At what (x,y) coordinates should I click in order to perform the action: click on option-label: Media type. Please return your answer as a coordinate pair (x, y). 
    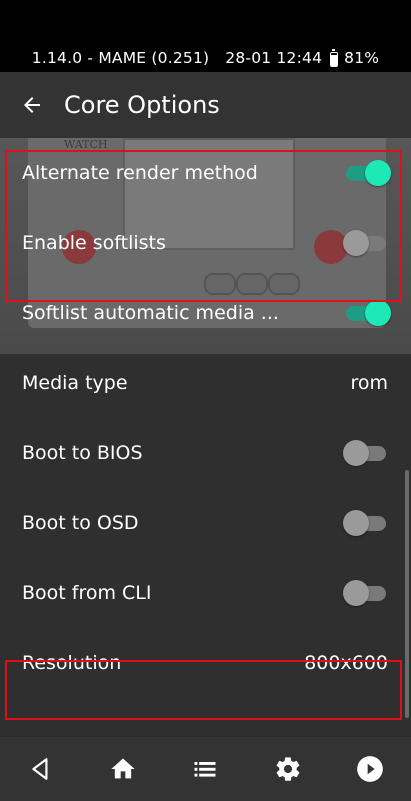
    Looking at the image, I should click on (75, 383).